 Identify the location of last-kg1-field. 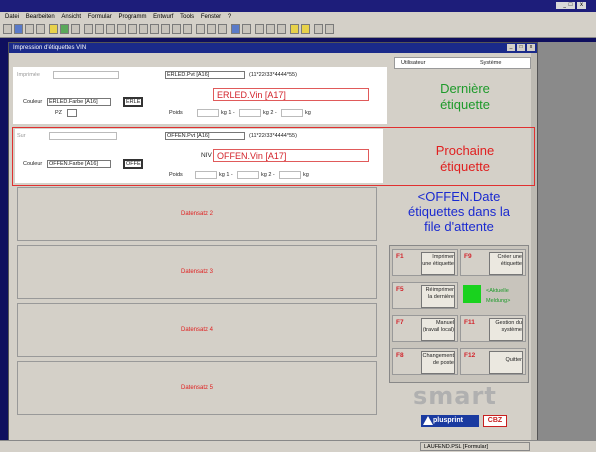
(250, 113).